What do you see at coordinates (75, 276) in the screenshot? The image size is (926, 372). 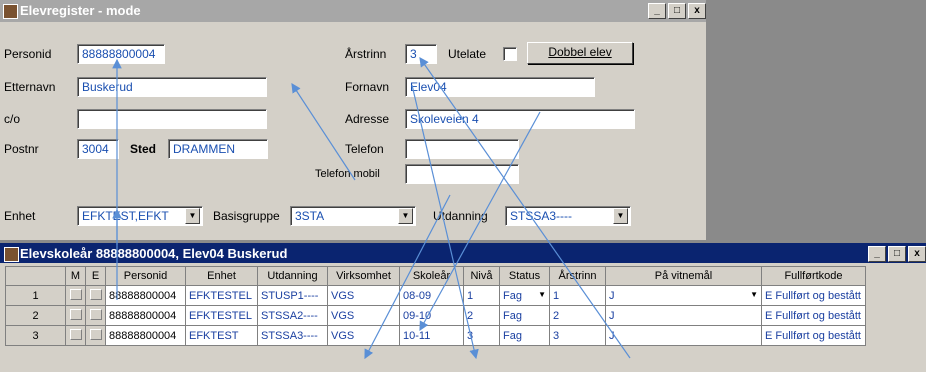 I see `col-header-m: M` at bounding box center [75, 276].